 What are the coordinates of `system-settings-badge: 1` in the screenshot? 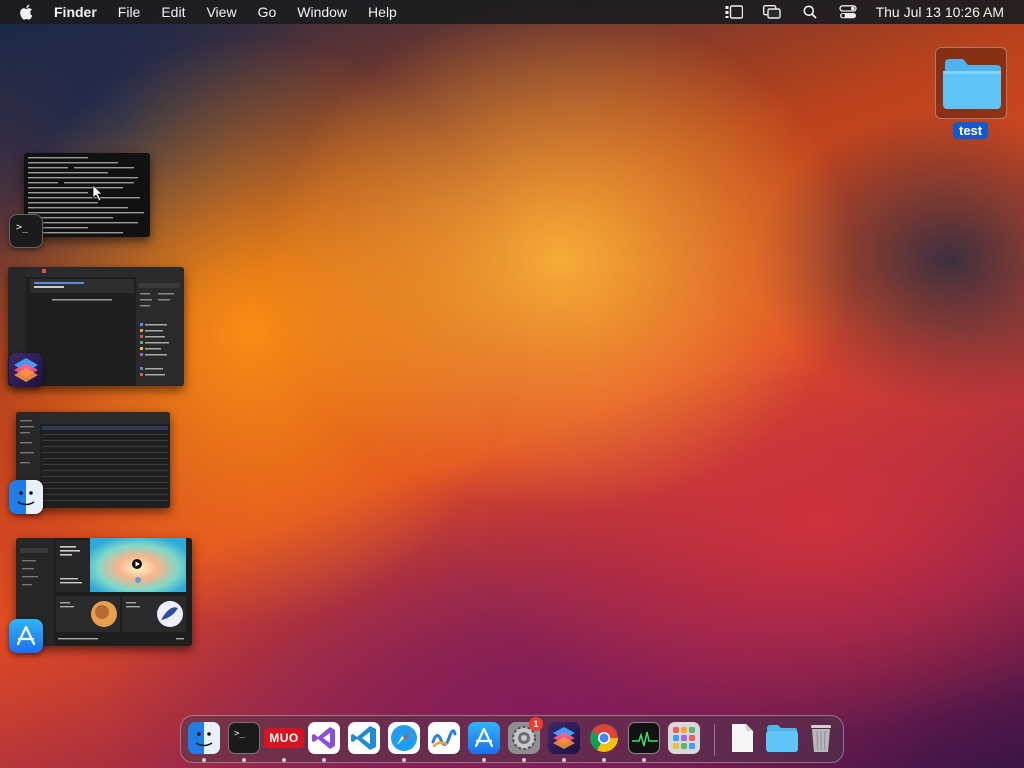 It's located at (536, 724).